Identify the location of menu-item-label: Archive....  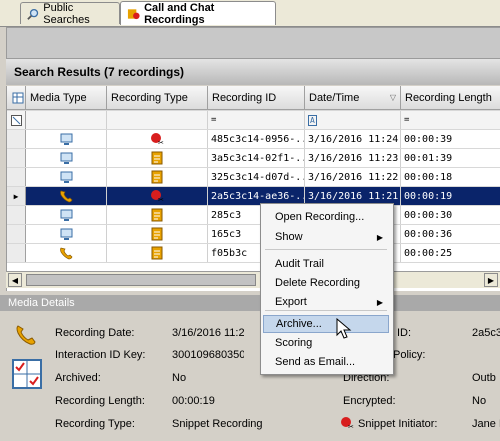
(299, 324).